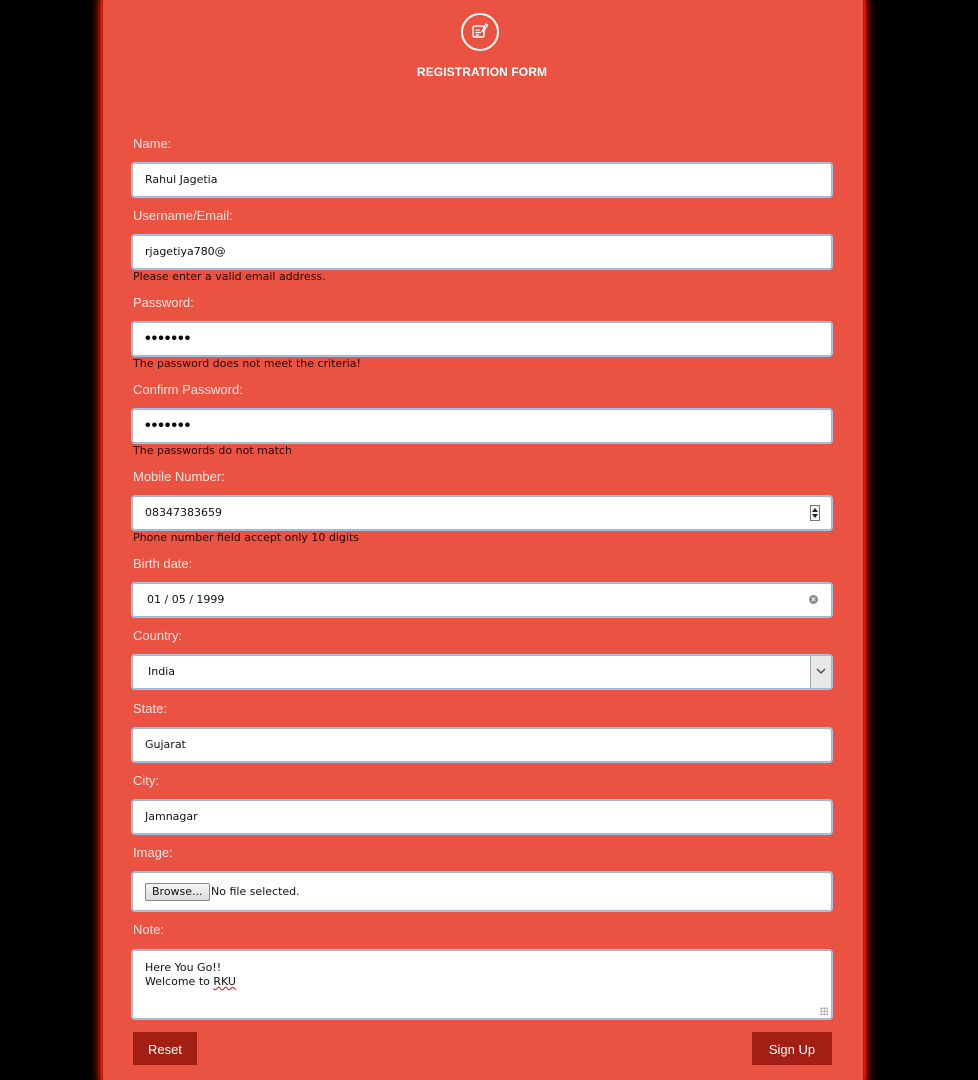 This screenshot has width=978, height=1080. I want to click on file-status: No file selected., so click(255, 891).